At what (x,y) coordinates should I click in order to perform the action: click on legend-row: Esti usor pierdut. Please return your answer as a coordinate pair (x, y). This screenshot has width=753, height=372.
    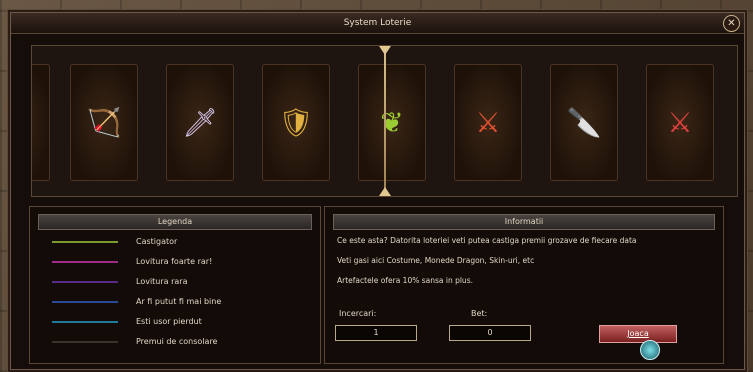
    Looking at the image, I should click on (182, 322).